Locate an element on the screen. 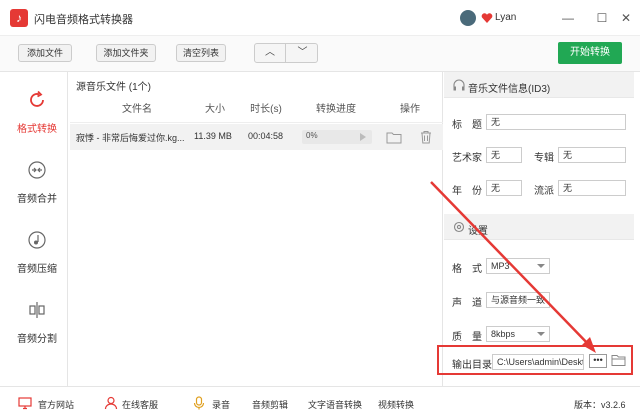 Image resolution: width=640 pixels, height=420 pixels. website-link: 官方网站 is located at coordinates (56, 404).